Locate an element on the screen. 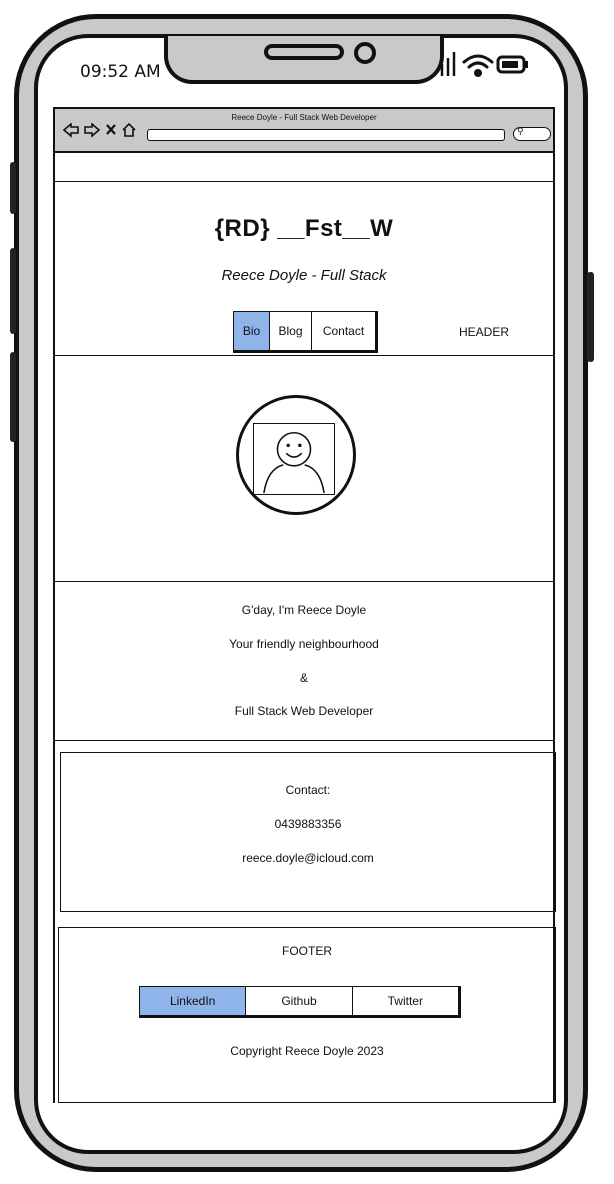  site-tagline: Reece Doyle - Full Stack is located at coordinates (304, 275).